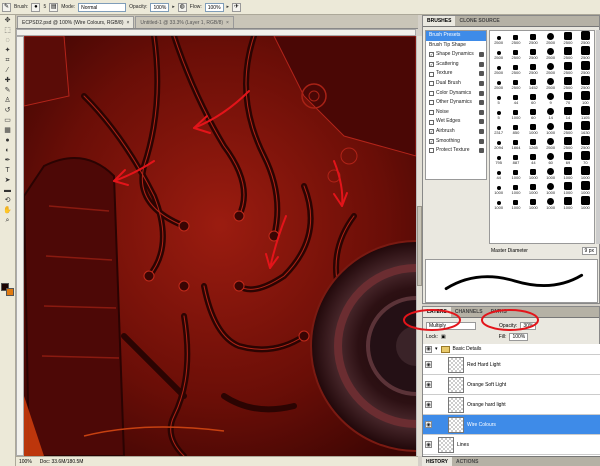  I want to click on pen-icon: ✒, so click(7, 160).